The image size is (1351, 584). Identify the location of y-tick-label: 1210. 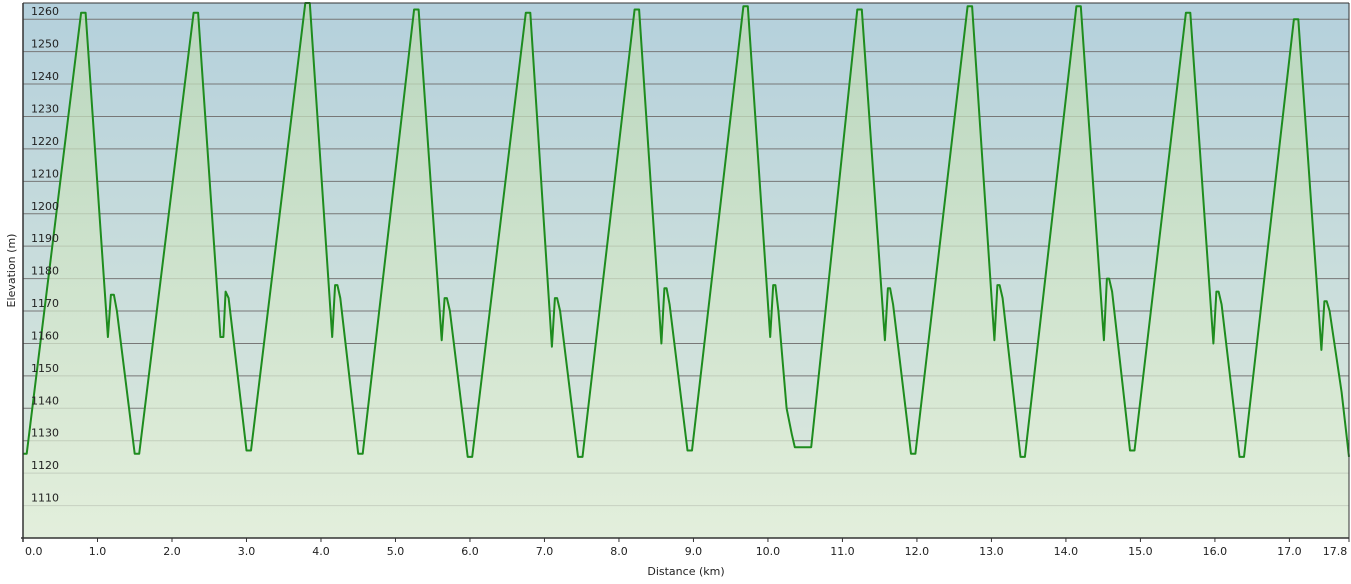
(45, 173).